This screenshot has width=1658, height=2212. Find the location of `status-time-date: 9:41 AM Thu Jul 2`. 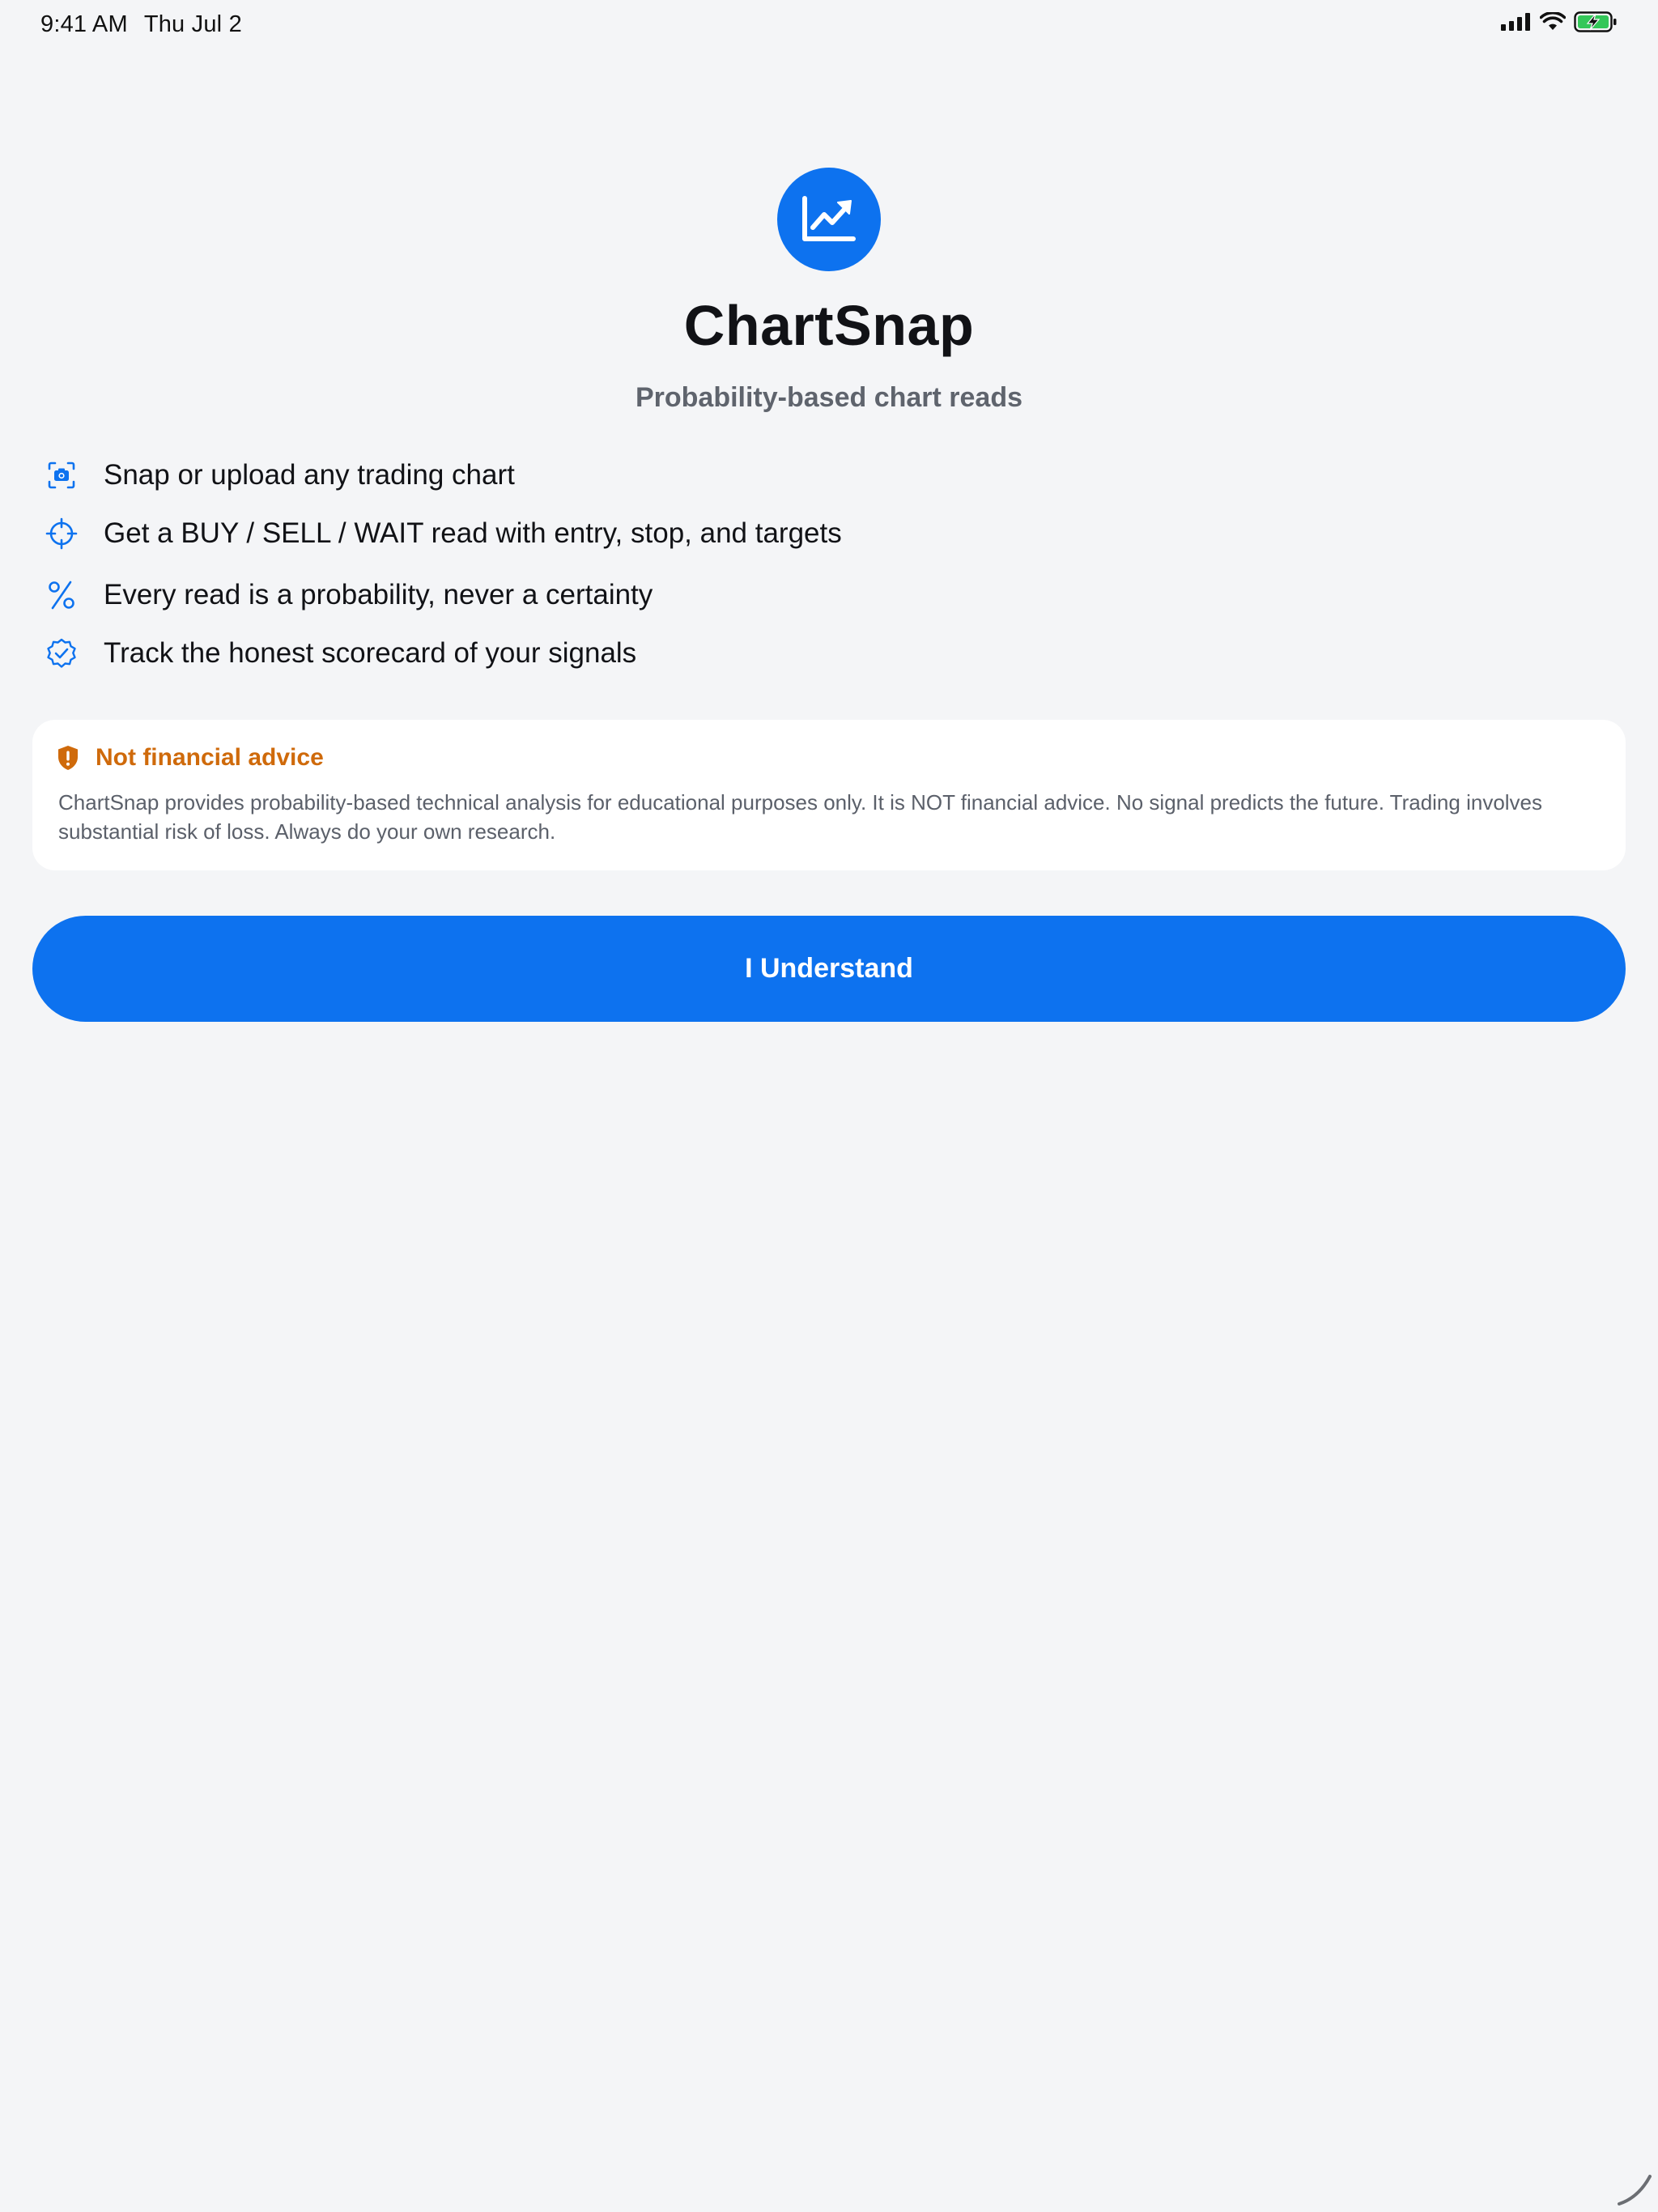

status-time-date: 9:41 AM Thu Jul 2 is located at coordinates (149, 25).